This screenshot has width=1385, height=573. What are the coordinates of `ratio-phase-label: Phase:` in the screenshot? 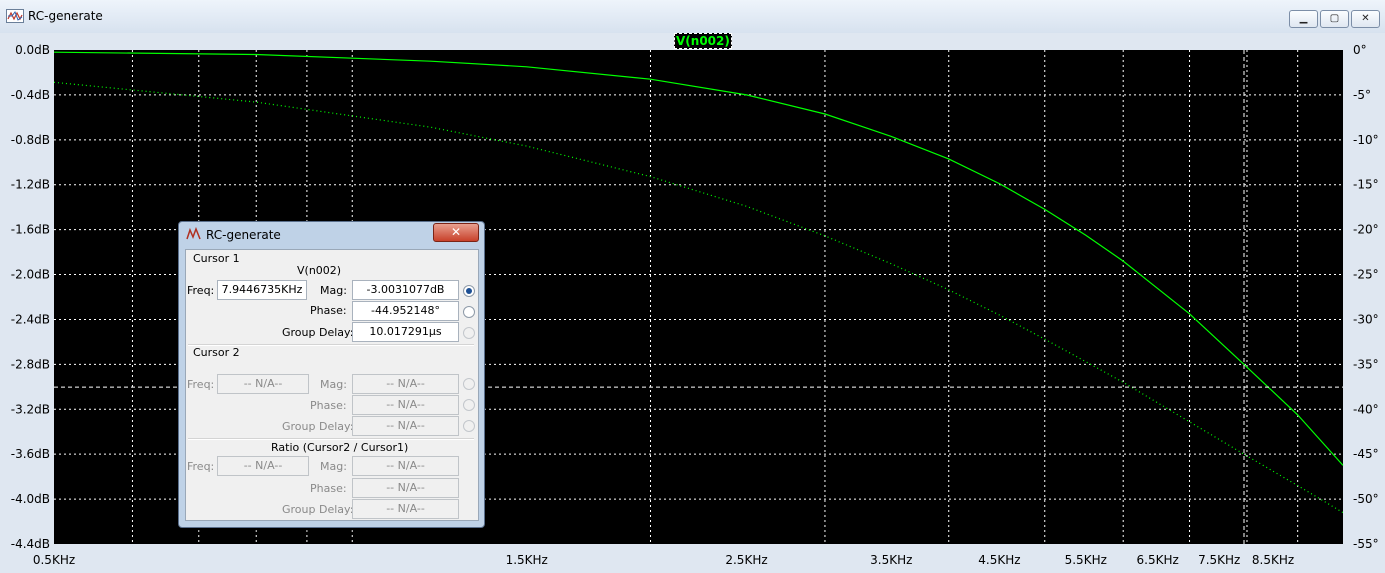 It's located at (328, 488).